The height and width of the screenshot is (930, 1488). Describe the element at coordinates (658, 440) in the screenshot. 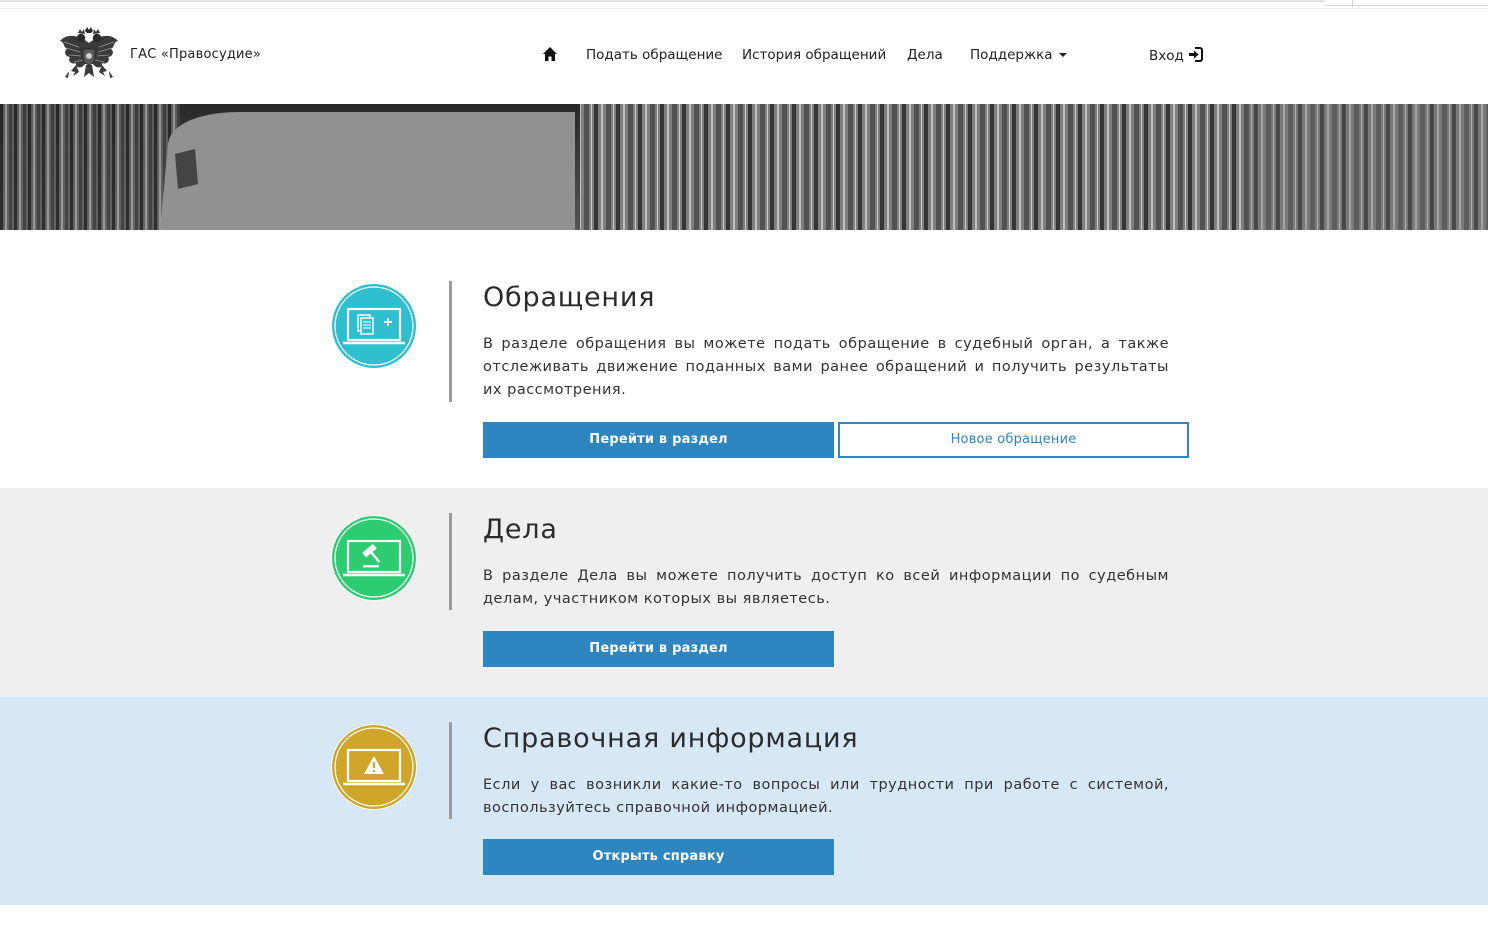

I see `go-to-appeals-button: Перейти в раздел` at that location.